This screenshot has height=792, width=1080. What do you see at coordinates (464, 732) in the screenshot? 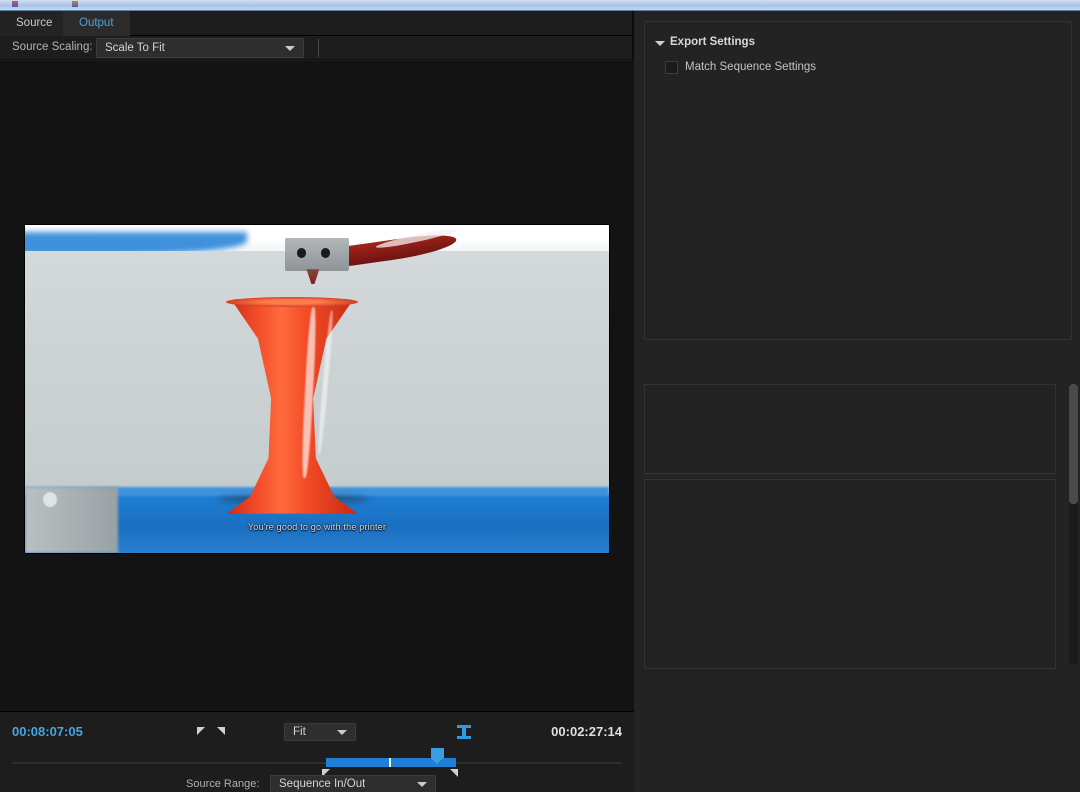
I see `export-frame-icon` at bounding box center [464, 732].